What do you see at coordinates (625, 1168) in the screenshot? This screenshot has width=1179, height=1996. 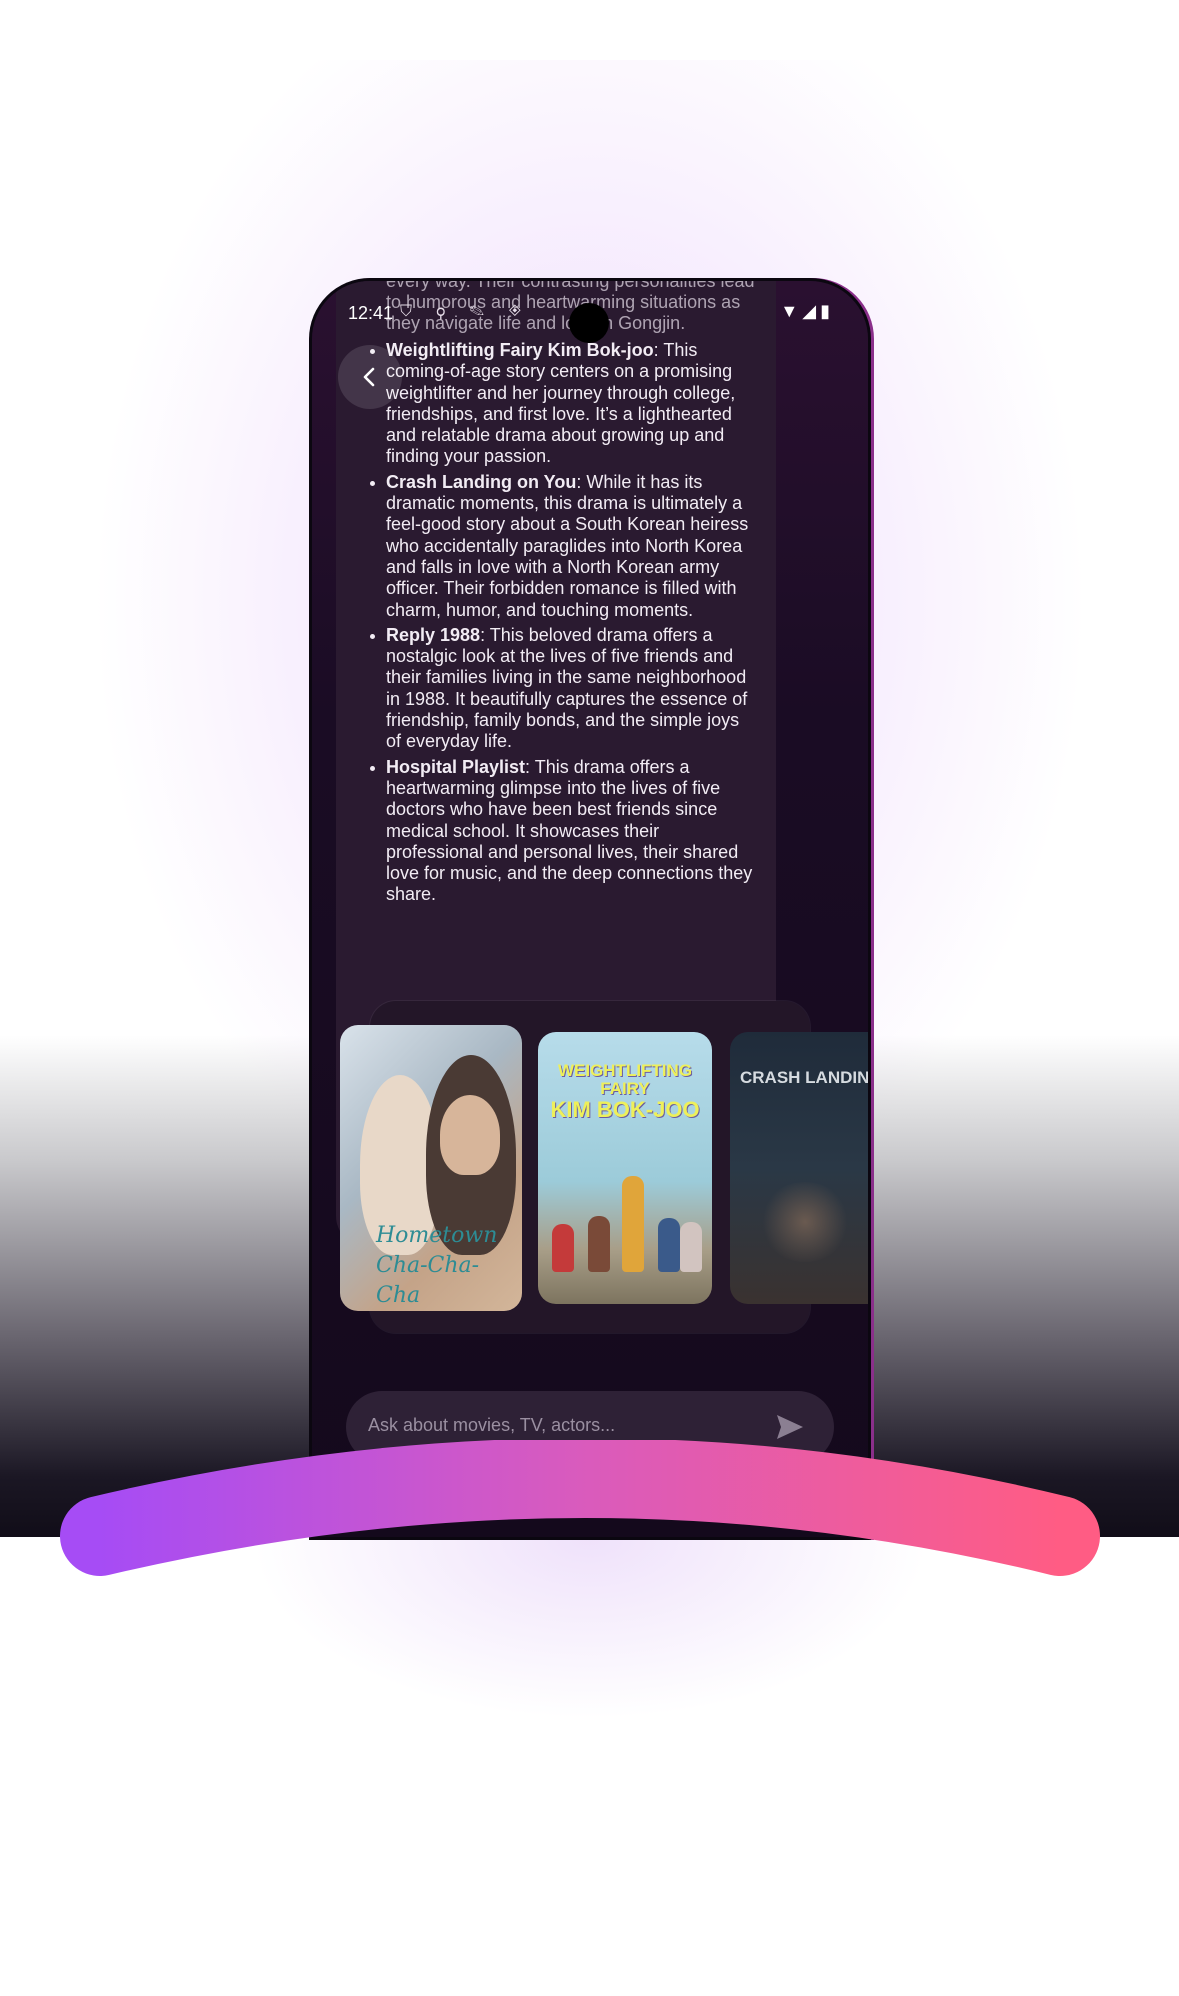 I see `poster-weightlifting-fairy: WEIGHTLIFTING FAIRY KIM BOK-JOO` at bounding box center [625, 1168].